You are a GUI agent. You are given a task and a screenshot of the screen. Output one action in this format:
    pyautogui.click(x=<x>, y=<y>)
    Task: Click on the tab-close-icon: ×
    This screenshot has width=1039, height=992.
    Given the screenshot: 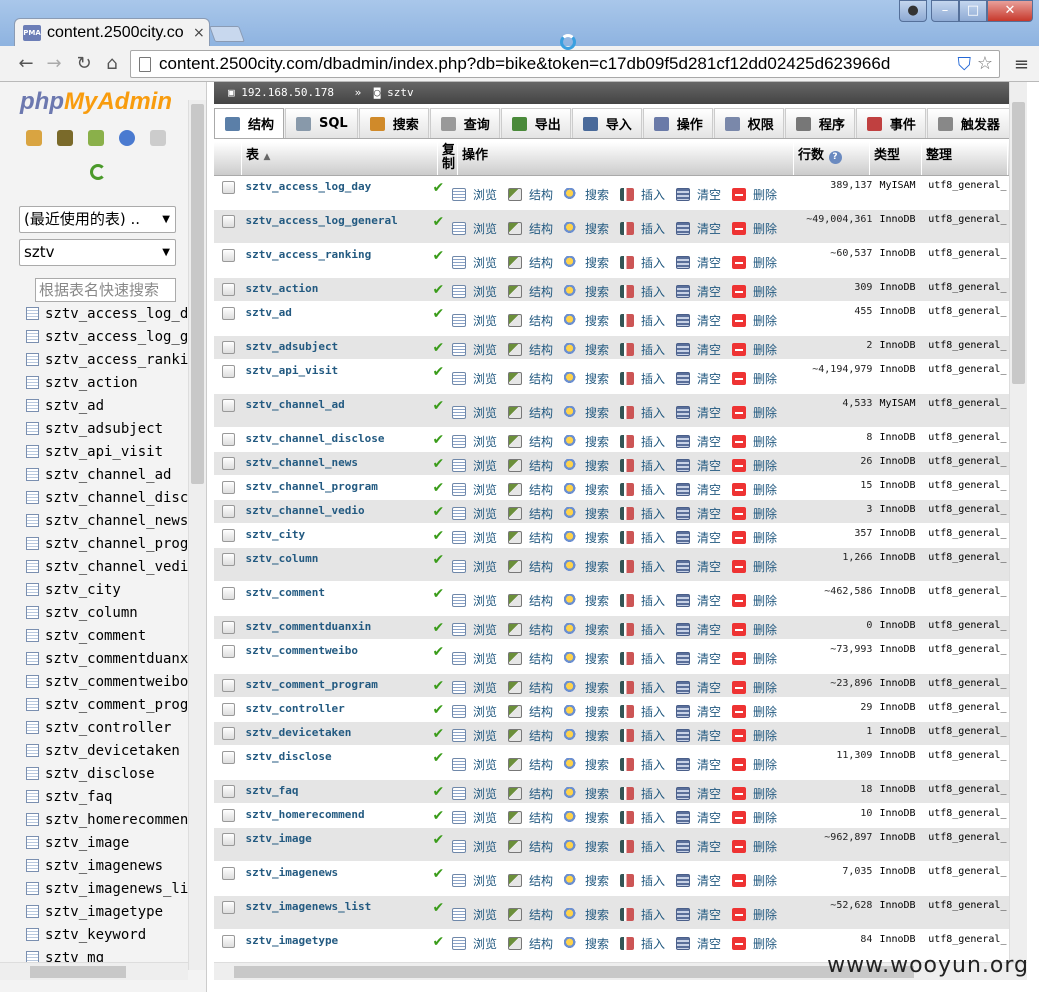 What is the action you would take?
    pyautogui.click(x=199, y=33)
    